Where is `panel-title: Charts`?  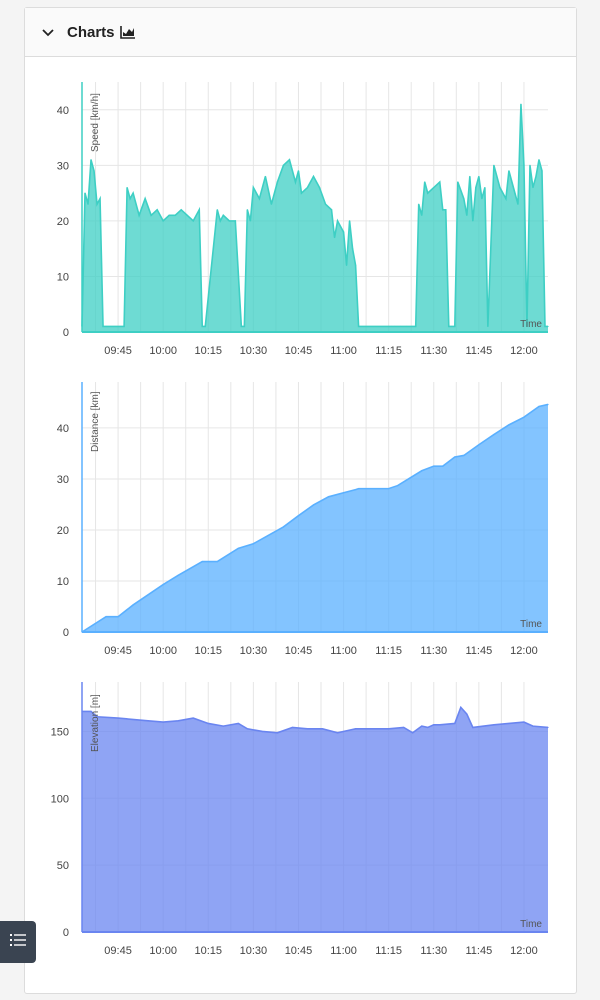
panel-title: Charts is located at coordinates (91, 32).